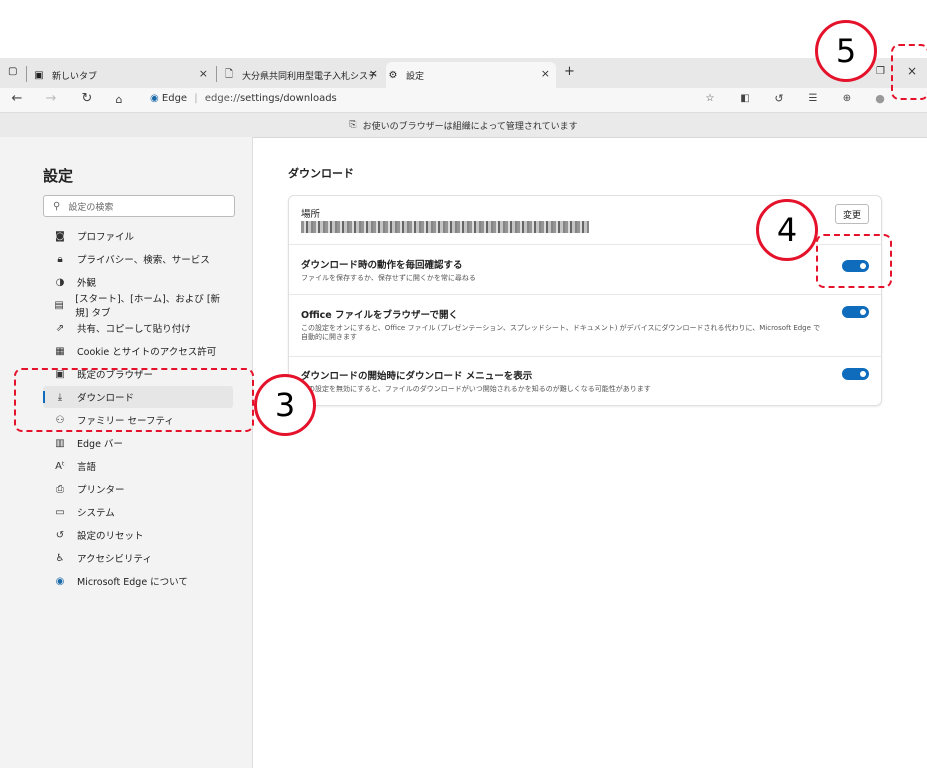 The height and width of the screenshot is (768, 927). I want to click on sidebar-item-label: Edge バー, so click(100, 444).